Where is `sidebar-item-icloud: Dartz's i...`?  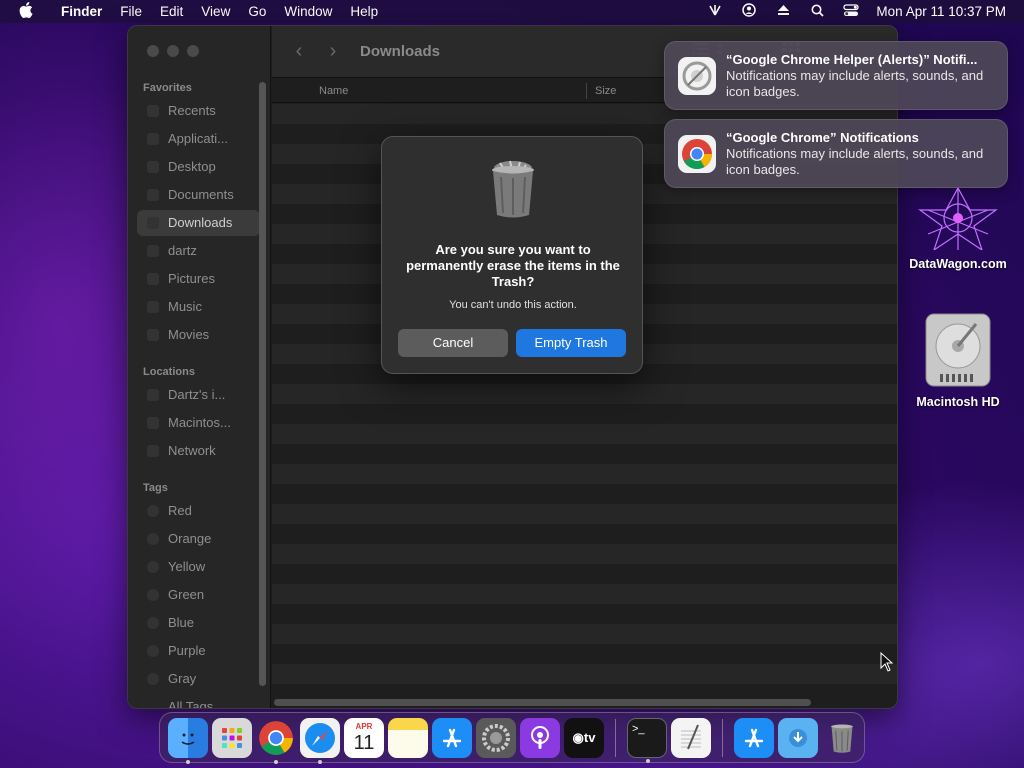 sidebar-item-icloud: Dartz's i... is located at coordinates (198, 395).